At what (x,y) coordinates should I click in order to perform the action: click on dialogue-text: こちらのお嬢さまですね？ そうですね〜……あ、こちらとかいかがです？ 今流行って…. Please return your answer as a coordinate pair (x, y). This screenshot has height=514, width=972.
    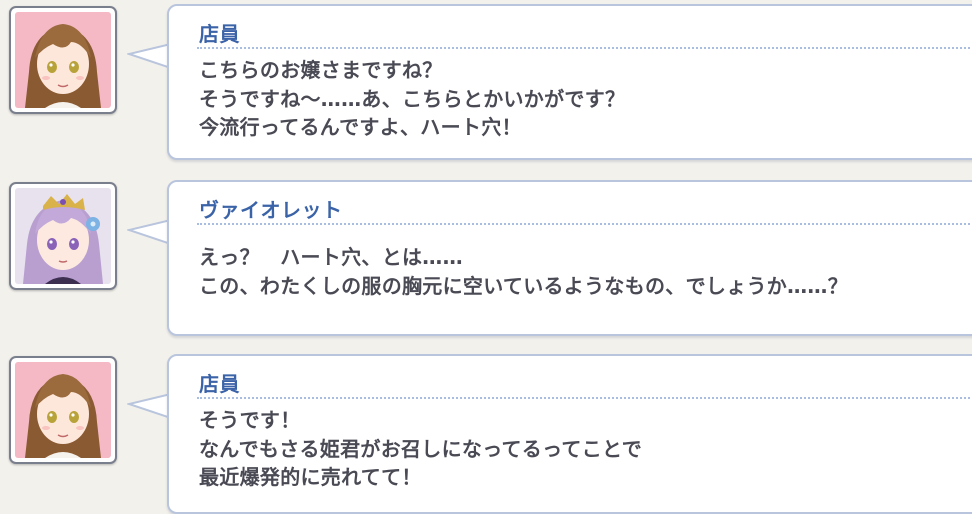
    Looking at the image, I should click on (582, 99).